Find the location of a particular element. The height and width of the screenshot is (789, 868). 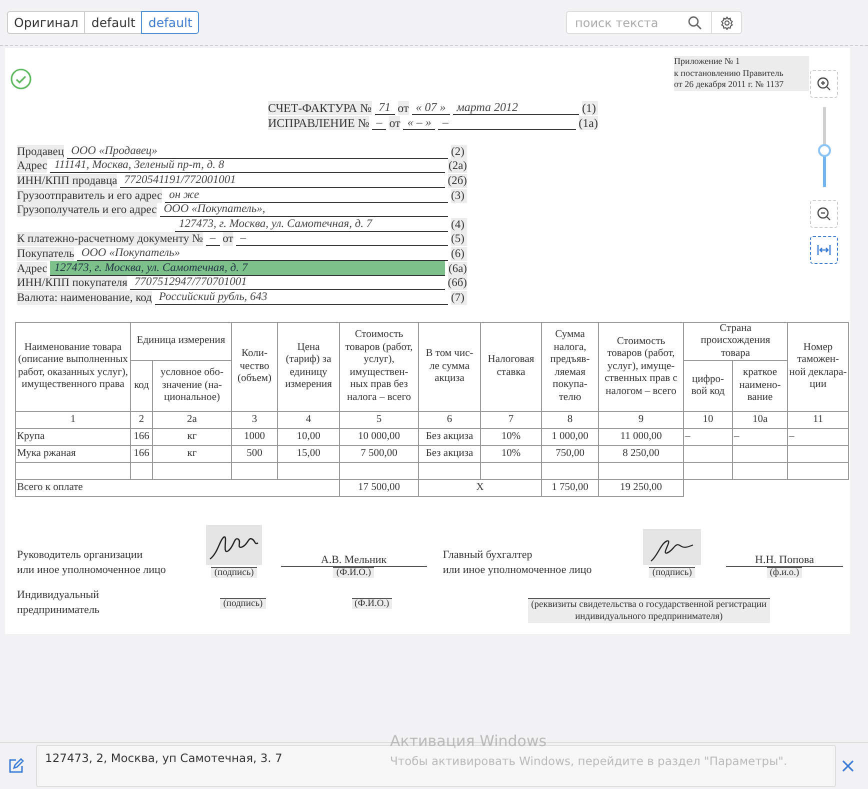

column-header: Наименование товара (описание выполненных работ, оказанных услуг), имущественного права is located at coordinates (73, 367).